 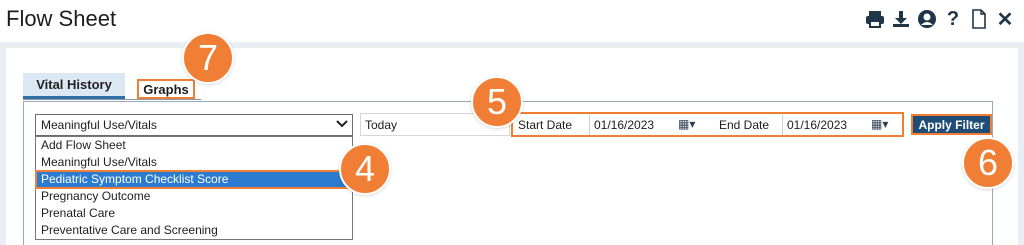 What do you see at coordinates (951, 124) in the screenshot?
I see `apply-filter-button: Apply Filter` at bounding box center [951, 124].